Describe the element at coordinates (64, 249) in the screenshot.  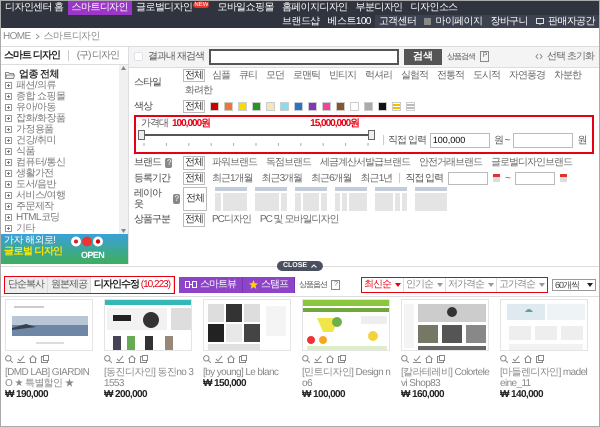
I see `banner: 가자 해외로! 글로벌 디자인 OPEN` at that location.